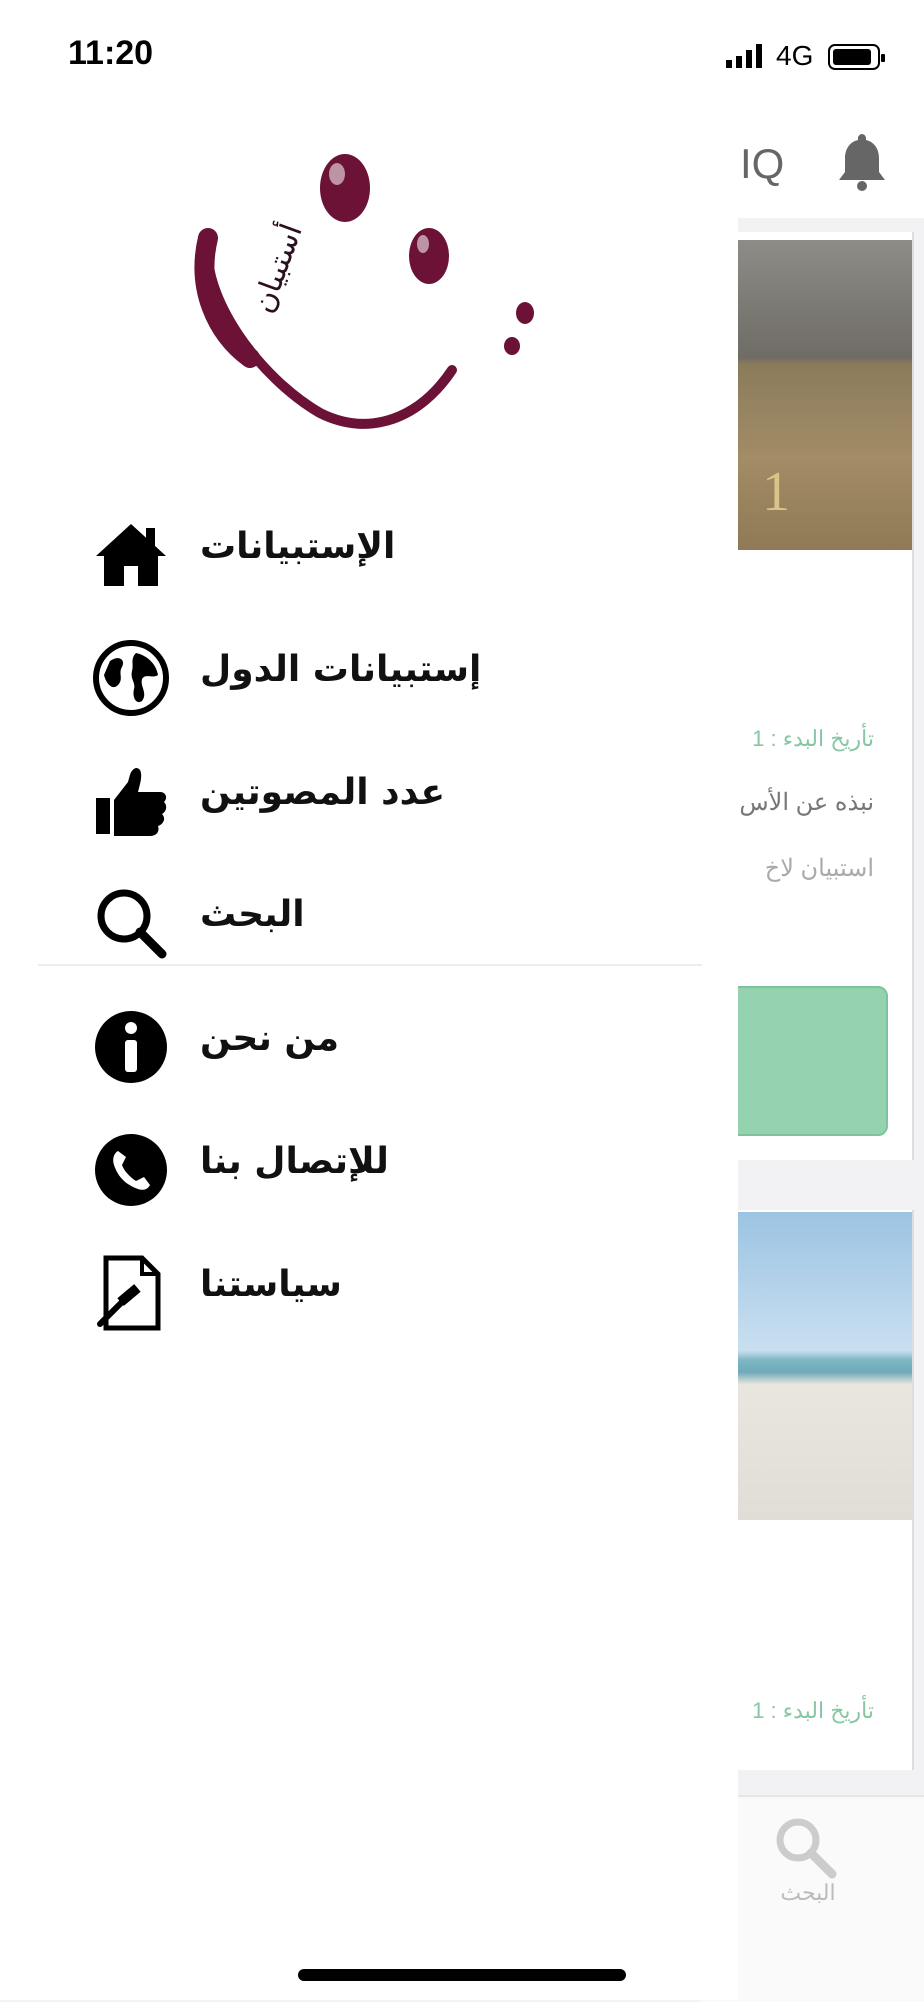 The image size is (924, 2002). What do you see at coordinates (270, 1038) in the screenshot?
I see `menu-item-label: من نحن` at bounding box center [270, 1038].